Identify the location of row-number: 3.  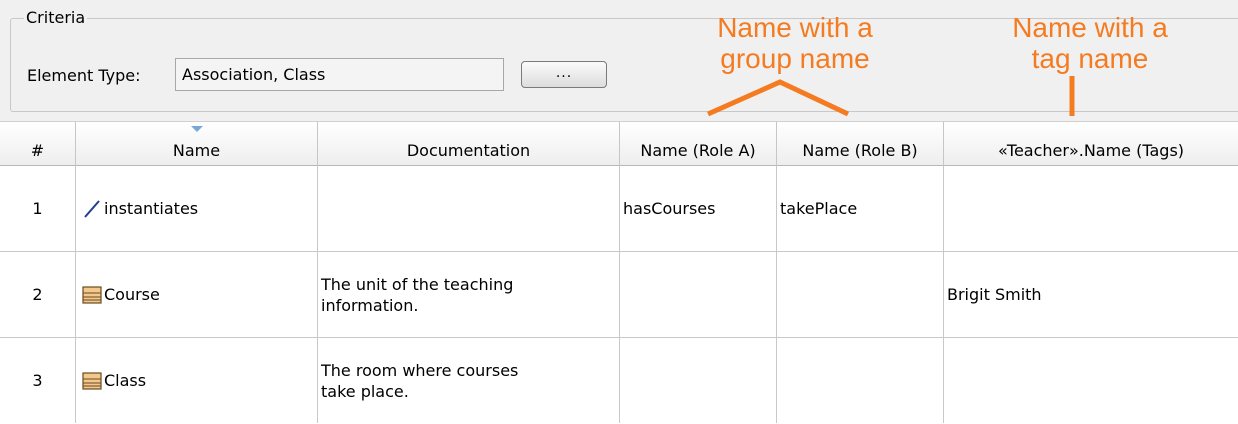
(38, 380).